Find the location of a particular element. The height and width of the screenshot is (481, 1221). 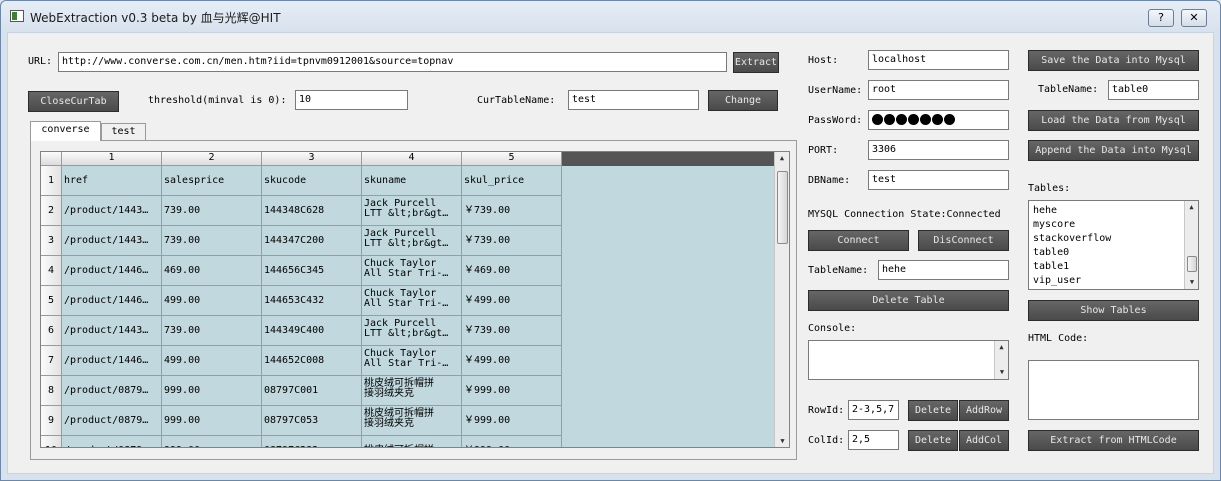

table-cell: 桃皮绒可拆帽拼 is located at coordinates (412, 441).